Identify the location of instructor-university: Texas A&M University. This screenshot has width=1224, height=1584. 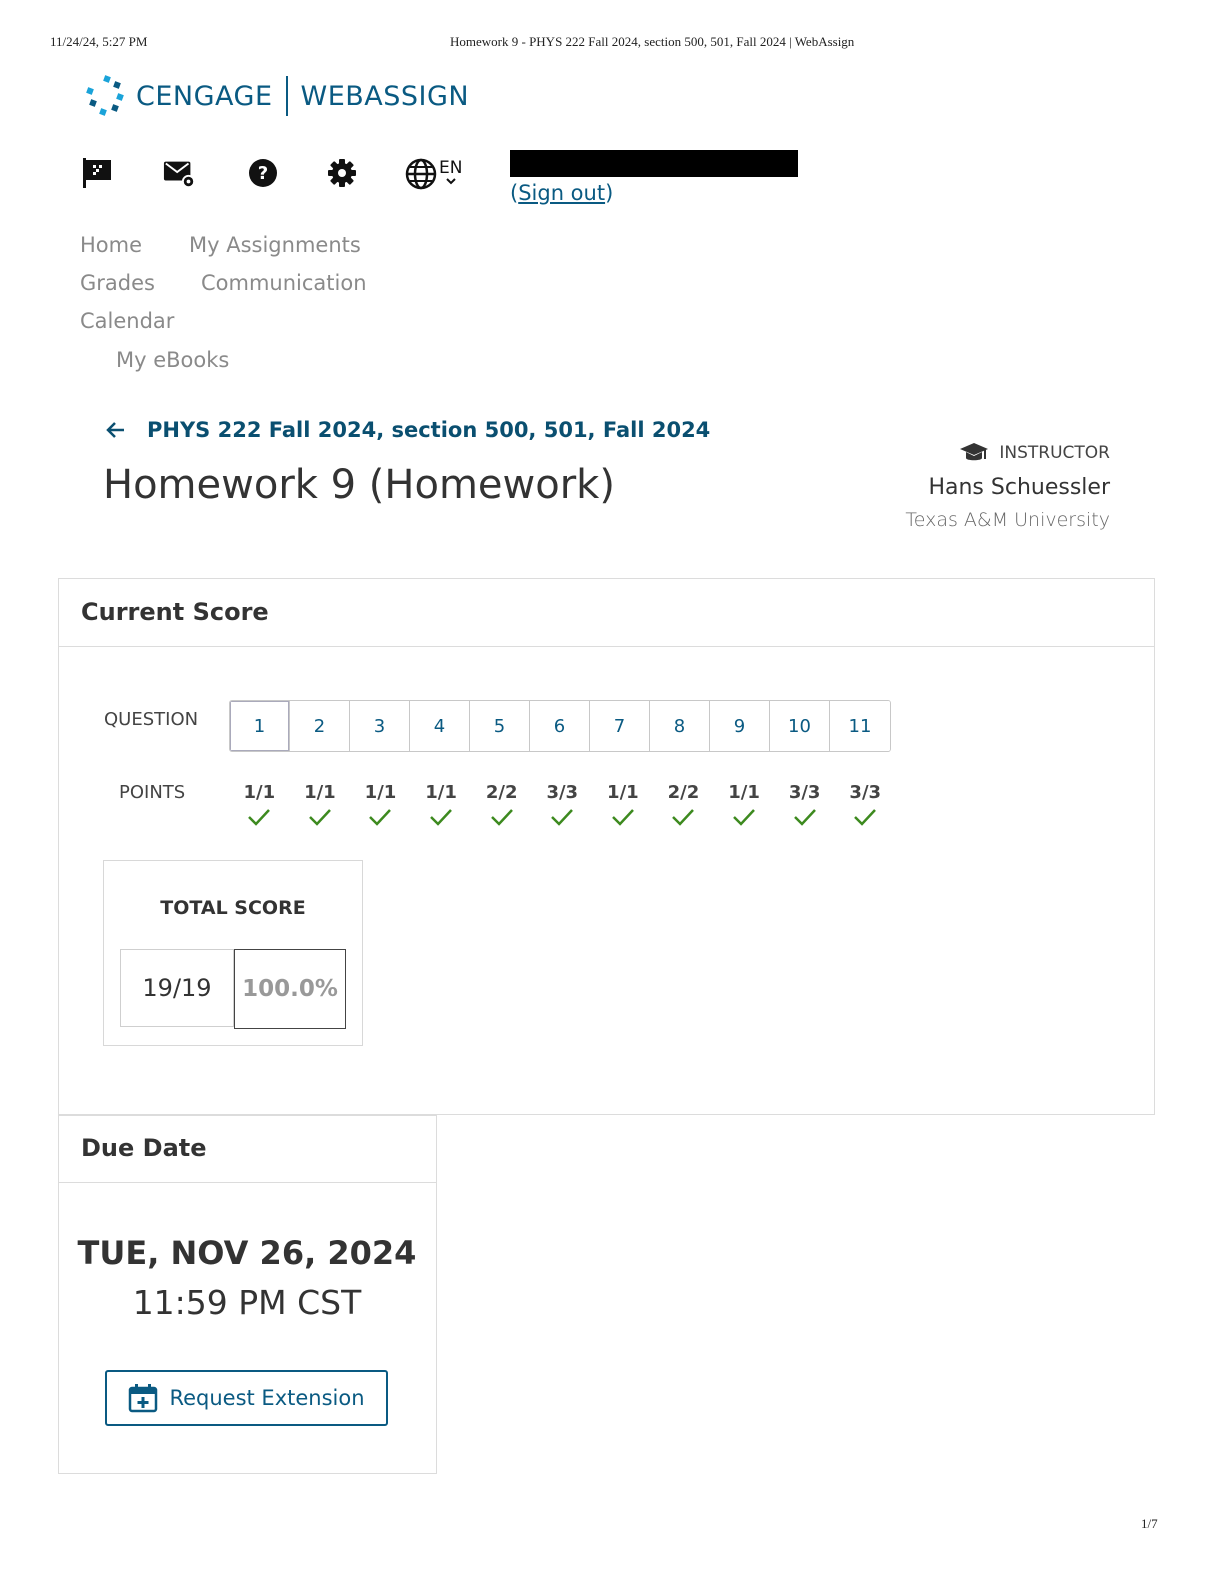
(1007, 520).